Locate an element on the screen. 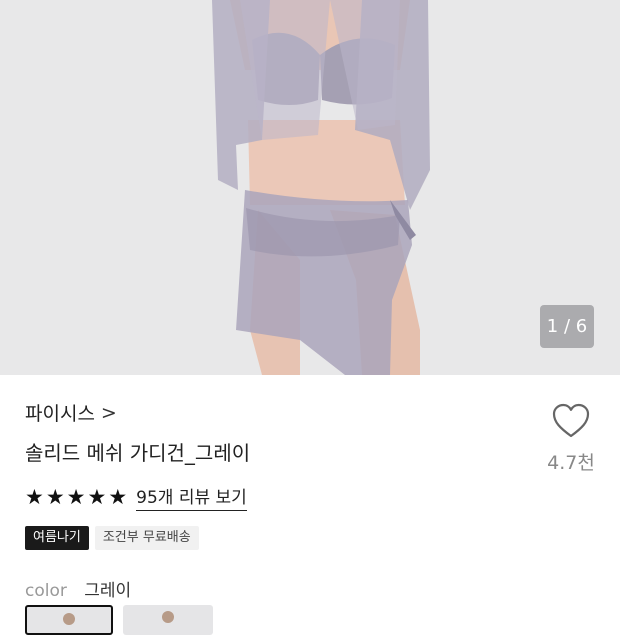 The width and height of the screenshot is (620, 635). brand-name: 파이시스 is located at coordinates (60, 414).